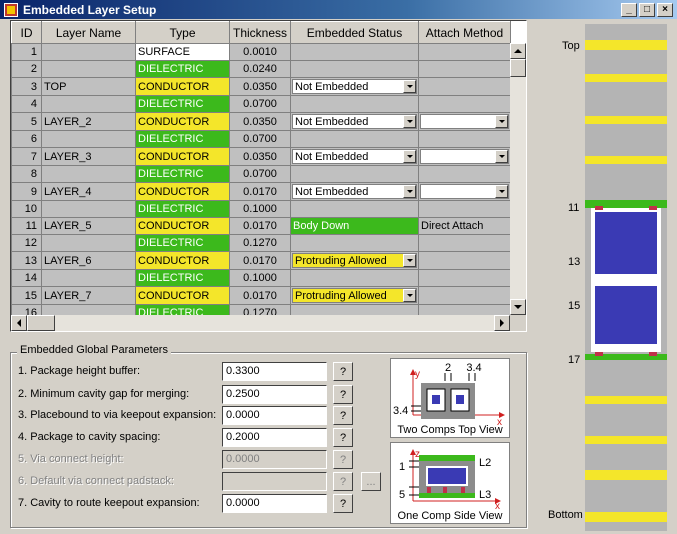 The width and height of the screenshot is (677, 534). I want to click on layer-row: 6 DIELECTRIC 0.0700, so click(261, 139).